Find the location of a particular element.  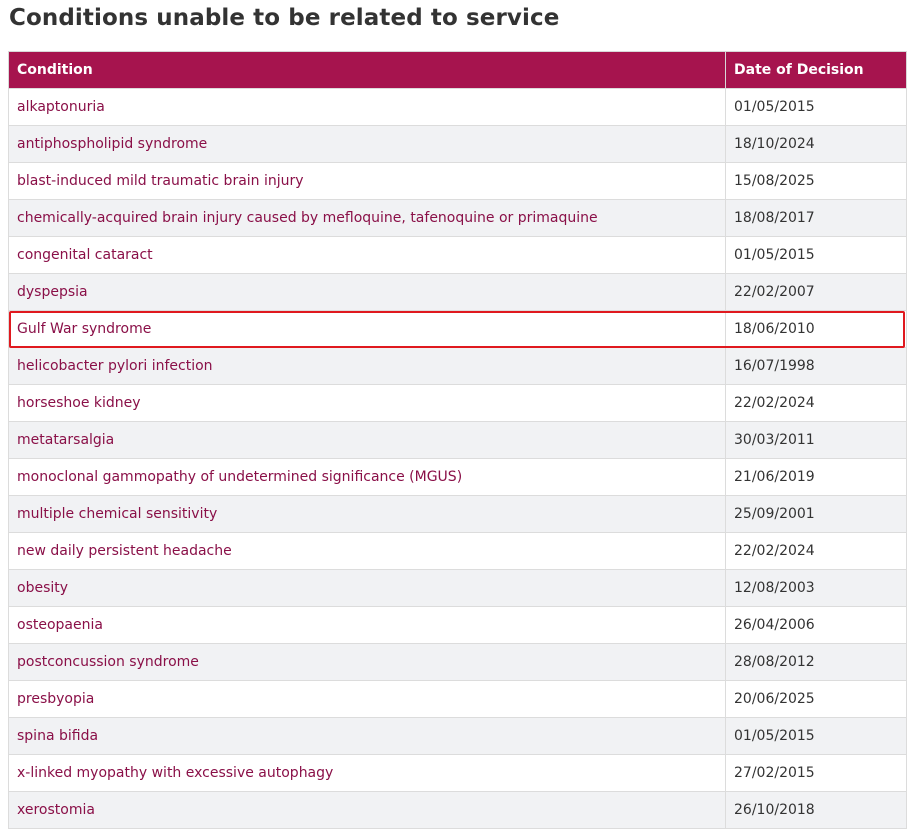

table-row: metatarsalgia 30/03/2011 is located at coordinates (457, 440).